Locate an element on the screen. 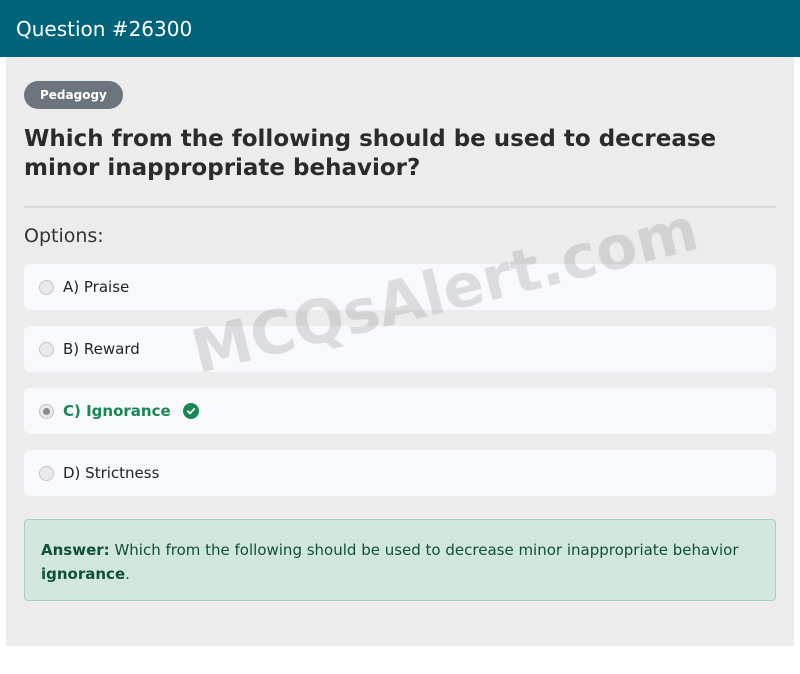  page-header: Question #26300 is located at coordinates (400, 28).